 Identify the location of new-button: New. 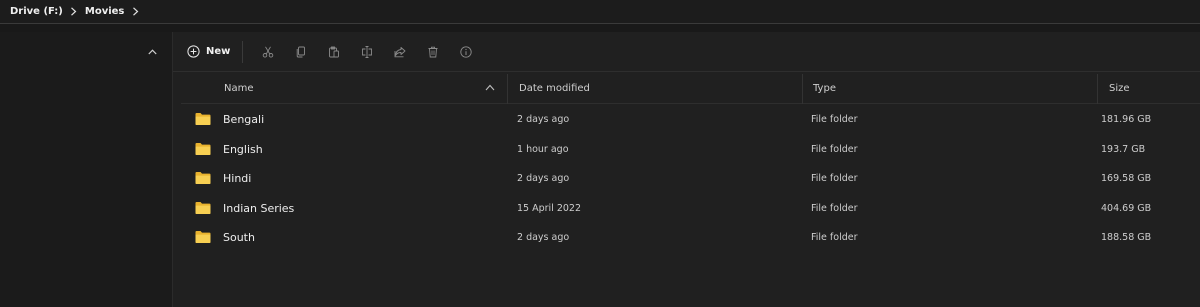
(210, 52).